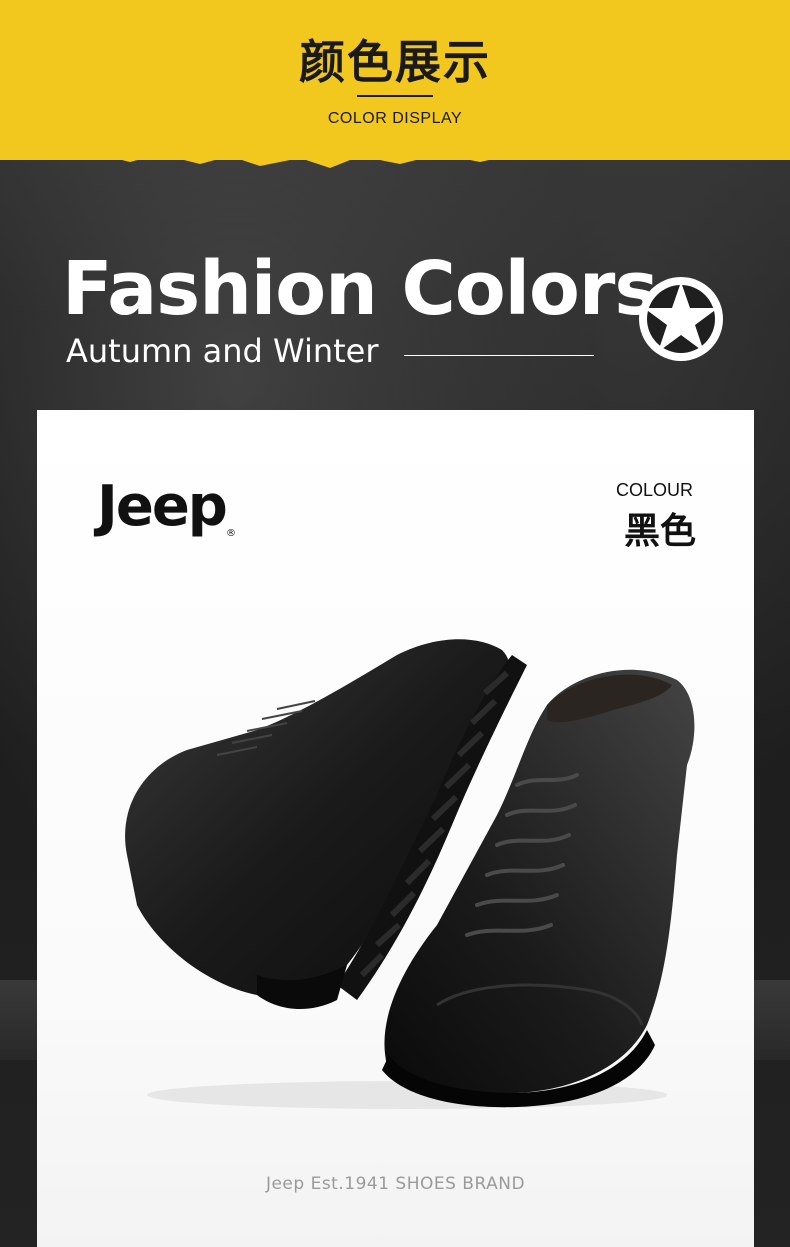 This screenshot has height=1247, width=790. Describe the element at coordinates (395, 1184) in the screenshot. I see `brand-tagline: Jeep Est.1941 SHOES BRAND` at that location.